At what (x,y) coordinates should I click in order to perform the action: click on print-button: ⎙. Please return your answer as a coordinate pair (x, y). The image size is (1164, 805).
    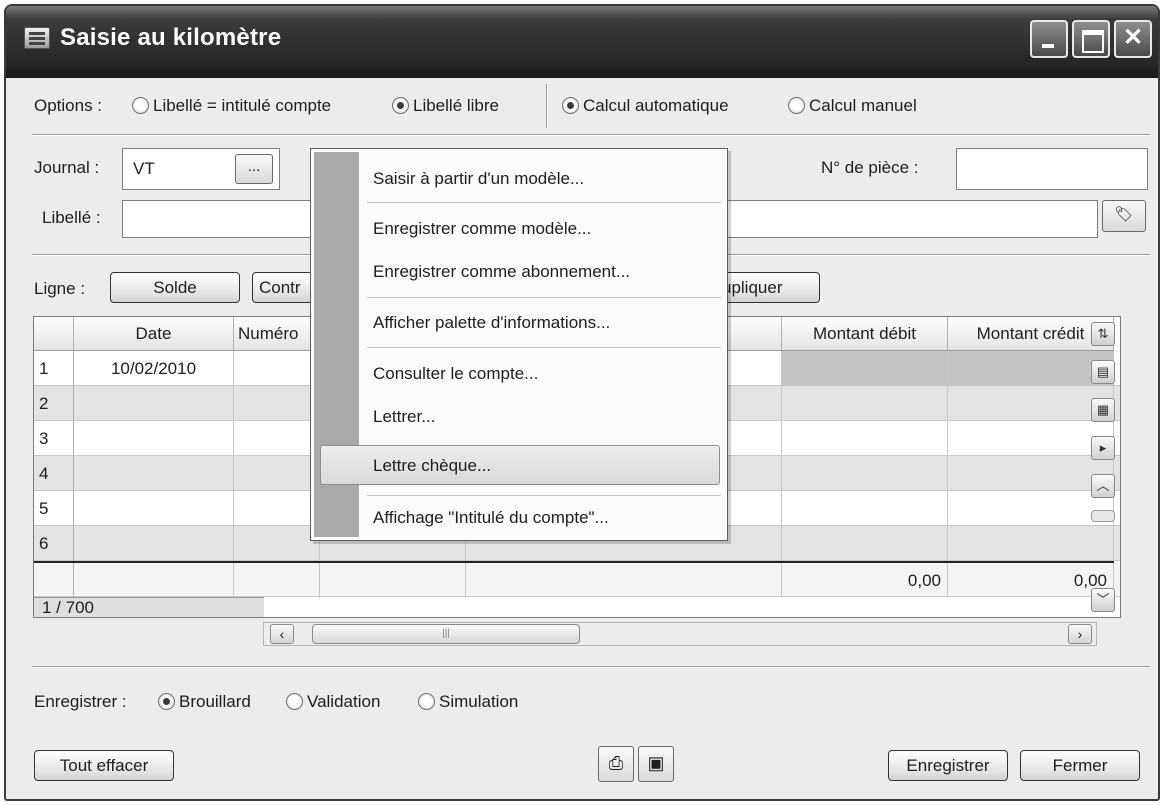
    Looking at the image, I should click on (616, 764).